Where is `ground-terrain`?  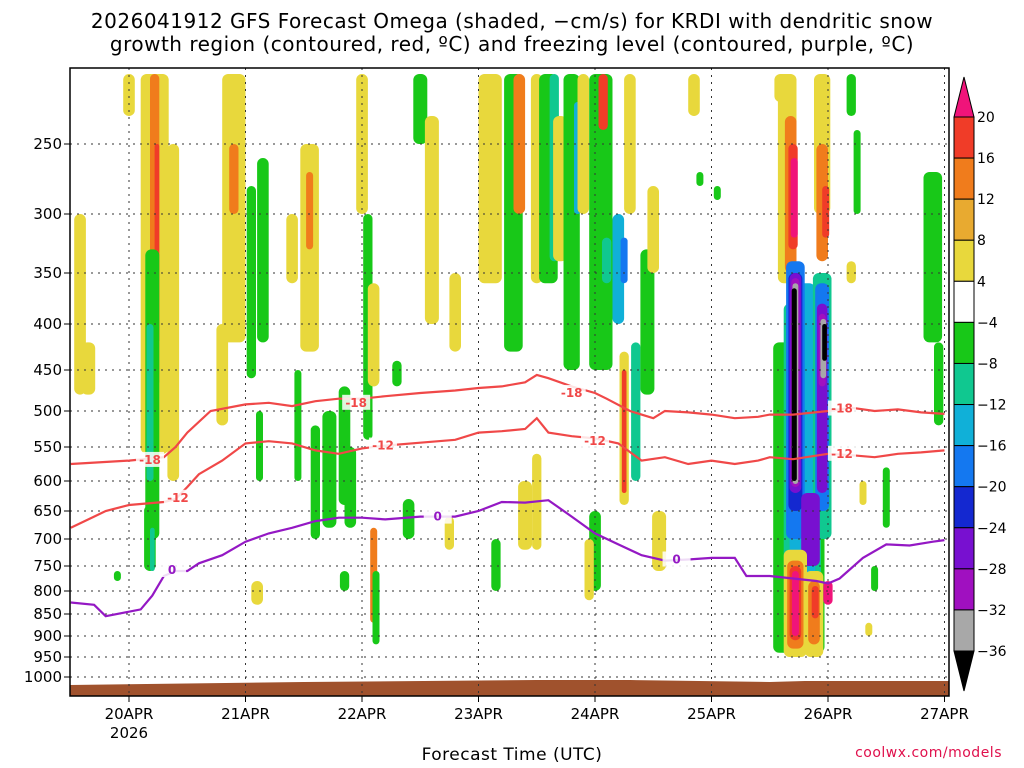
ground-terrain is located at coordinates (509, 688).